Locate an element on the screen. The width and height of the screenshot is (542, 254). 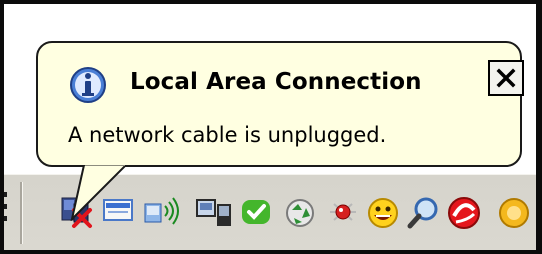
smiley-icon is located at coordinates (382, 212).